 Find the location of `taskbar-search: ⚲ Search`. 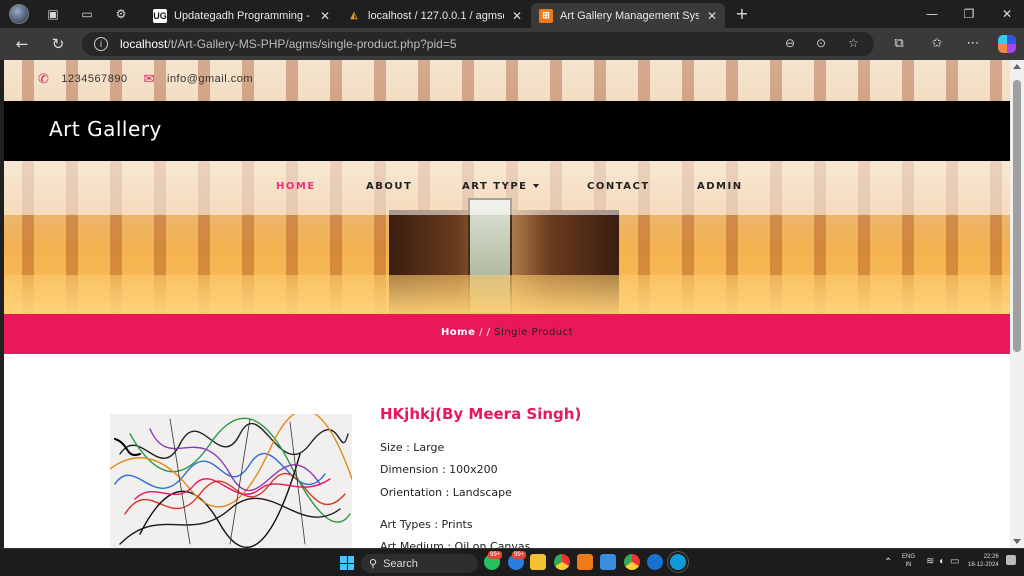

taskbar-search: ⚲ Search is located at coordinates (419, 563).